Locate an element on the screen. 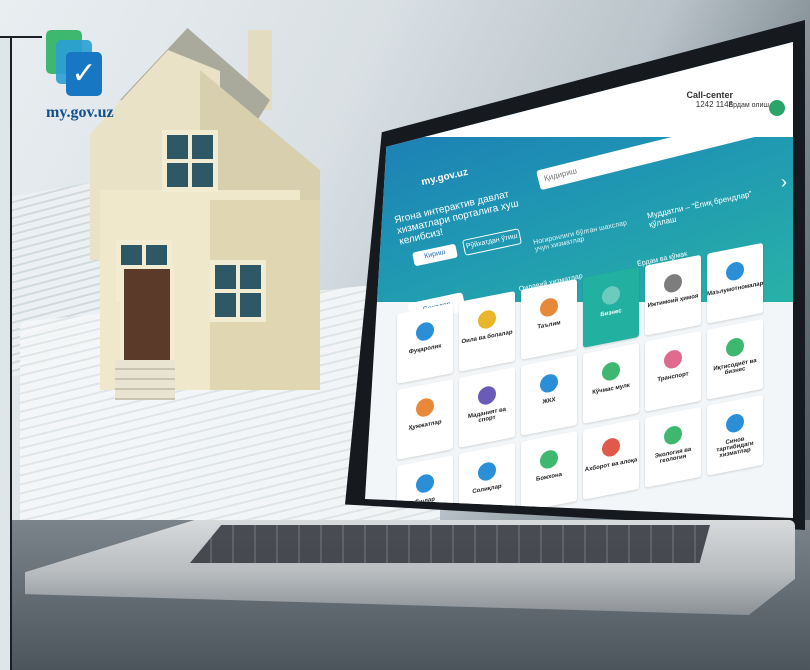  service-tile-label: Таълим is located at coordinates (549, 325).